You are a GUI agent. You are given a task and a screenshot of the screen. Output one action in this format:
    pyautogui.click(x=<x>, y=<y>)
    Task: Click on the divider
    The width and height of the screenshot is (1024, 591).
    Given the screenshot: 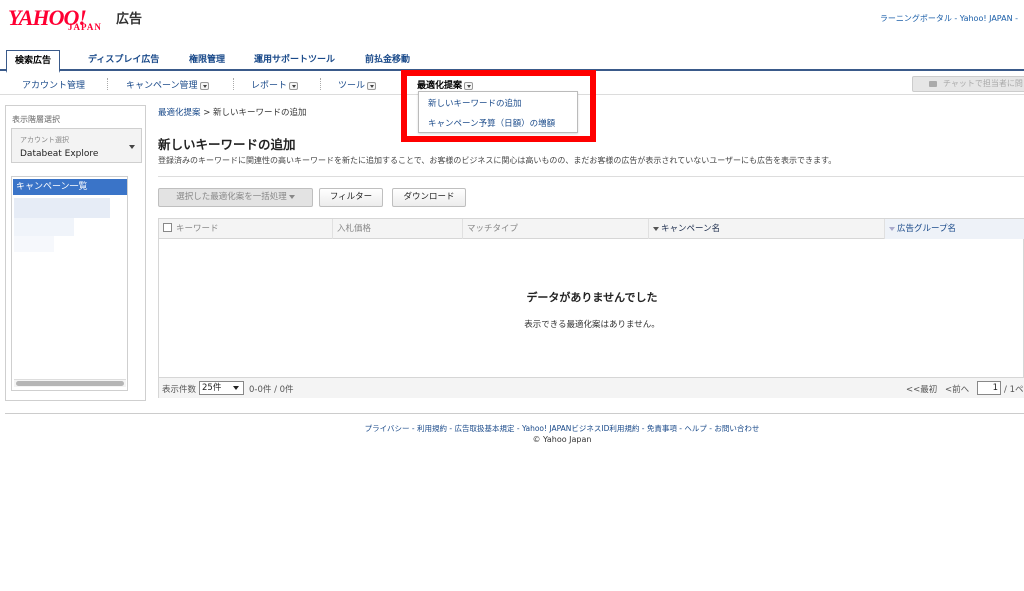 What is the action you would take?
    pyautogui.click(x=591, y=176)
    